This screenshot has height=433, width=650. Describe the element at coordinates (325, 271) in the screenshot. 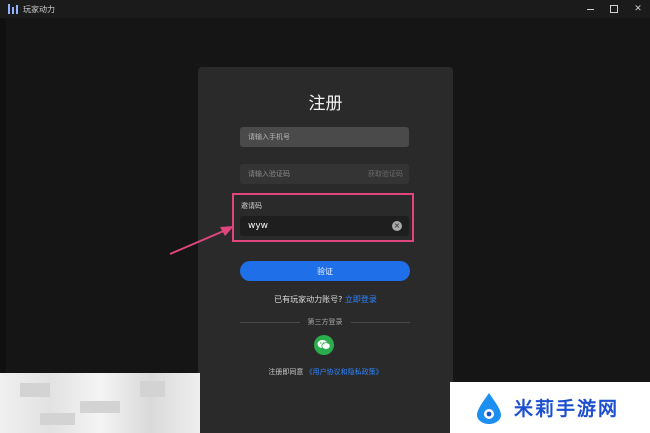

I see `verify-button: 验证` at that location.